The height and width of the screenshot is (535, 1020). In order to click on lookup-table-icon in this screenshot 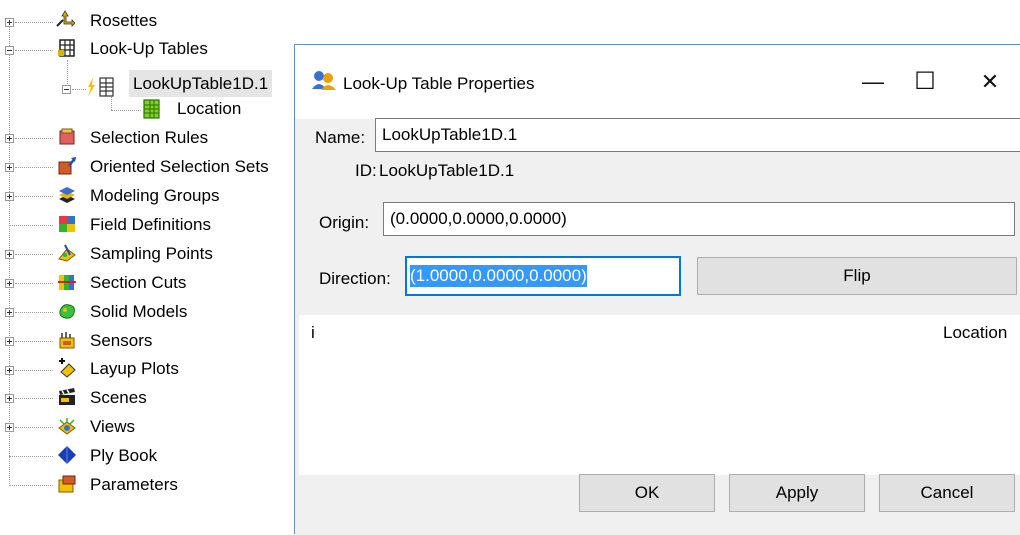, I will do `click(106, 87)`.